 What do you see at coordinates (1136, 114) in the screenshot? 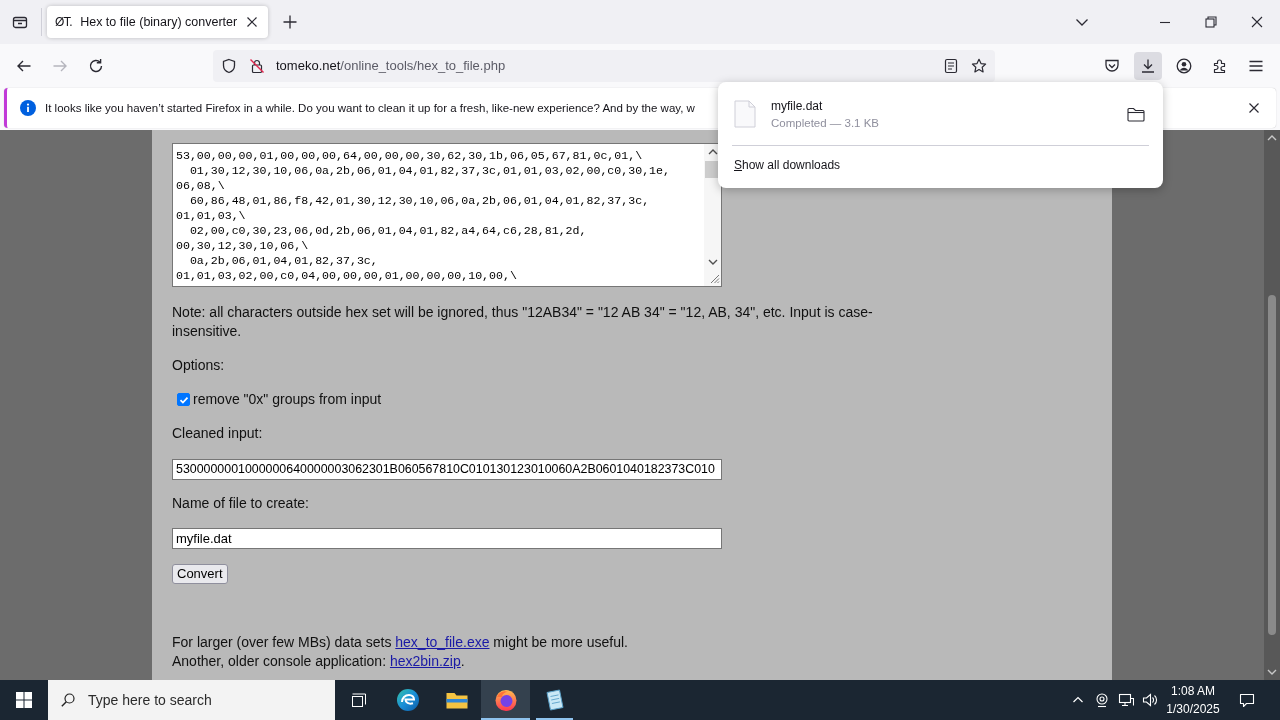
I see `folder-icon` at bounding box center [1136, 114].